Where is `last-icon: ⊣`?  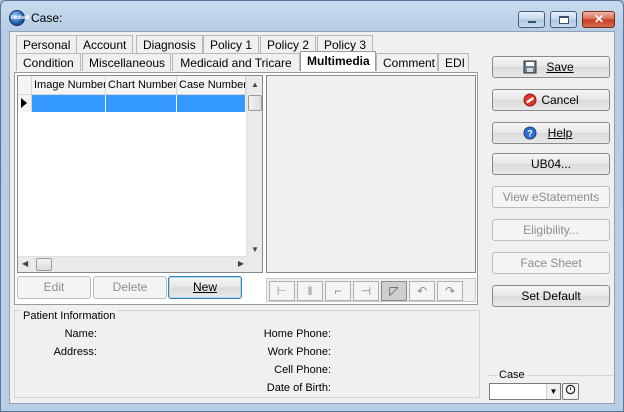
last-icon: ⊣ is located at coordinates (366, 291).